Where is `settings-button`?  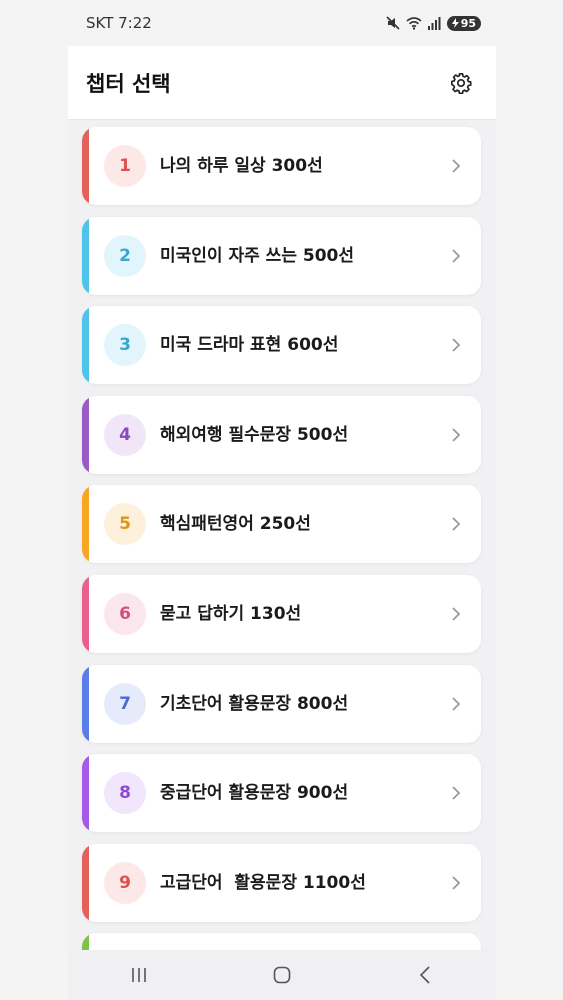 settings-button is located at coordinates (461, 83).